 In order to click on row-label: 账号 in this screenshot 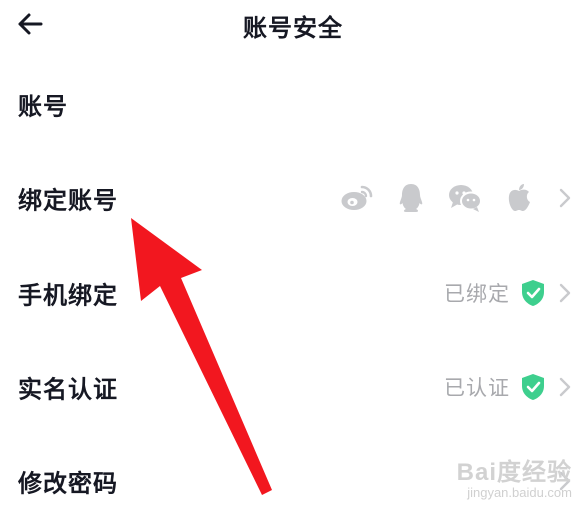, I will do `click(43, 106)`.